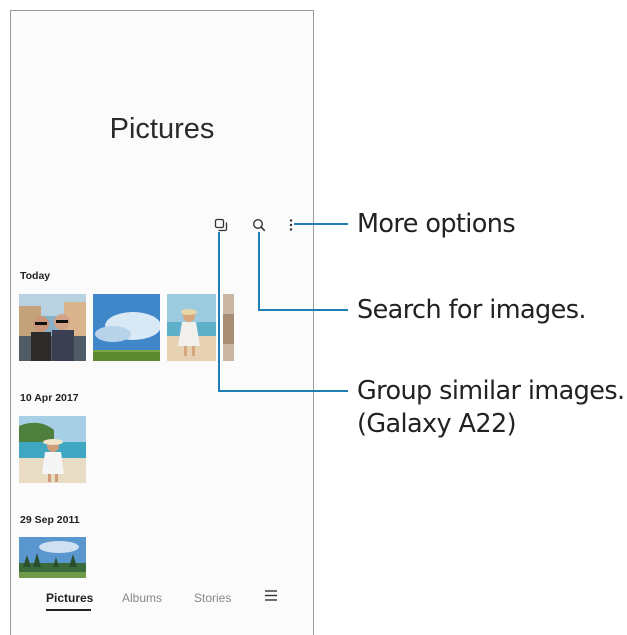 The image size is (627, 635). I want to click on nav-tab-pictures: Pictures, so click(69, 598).